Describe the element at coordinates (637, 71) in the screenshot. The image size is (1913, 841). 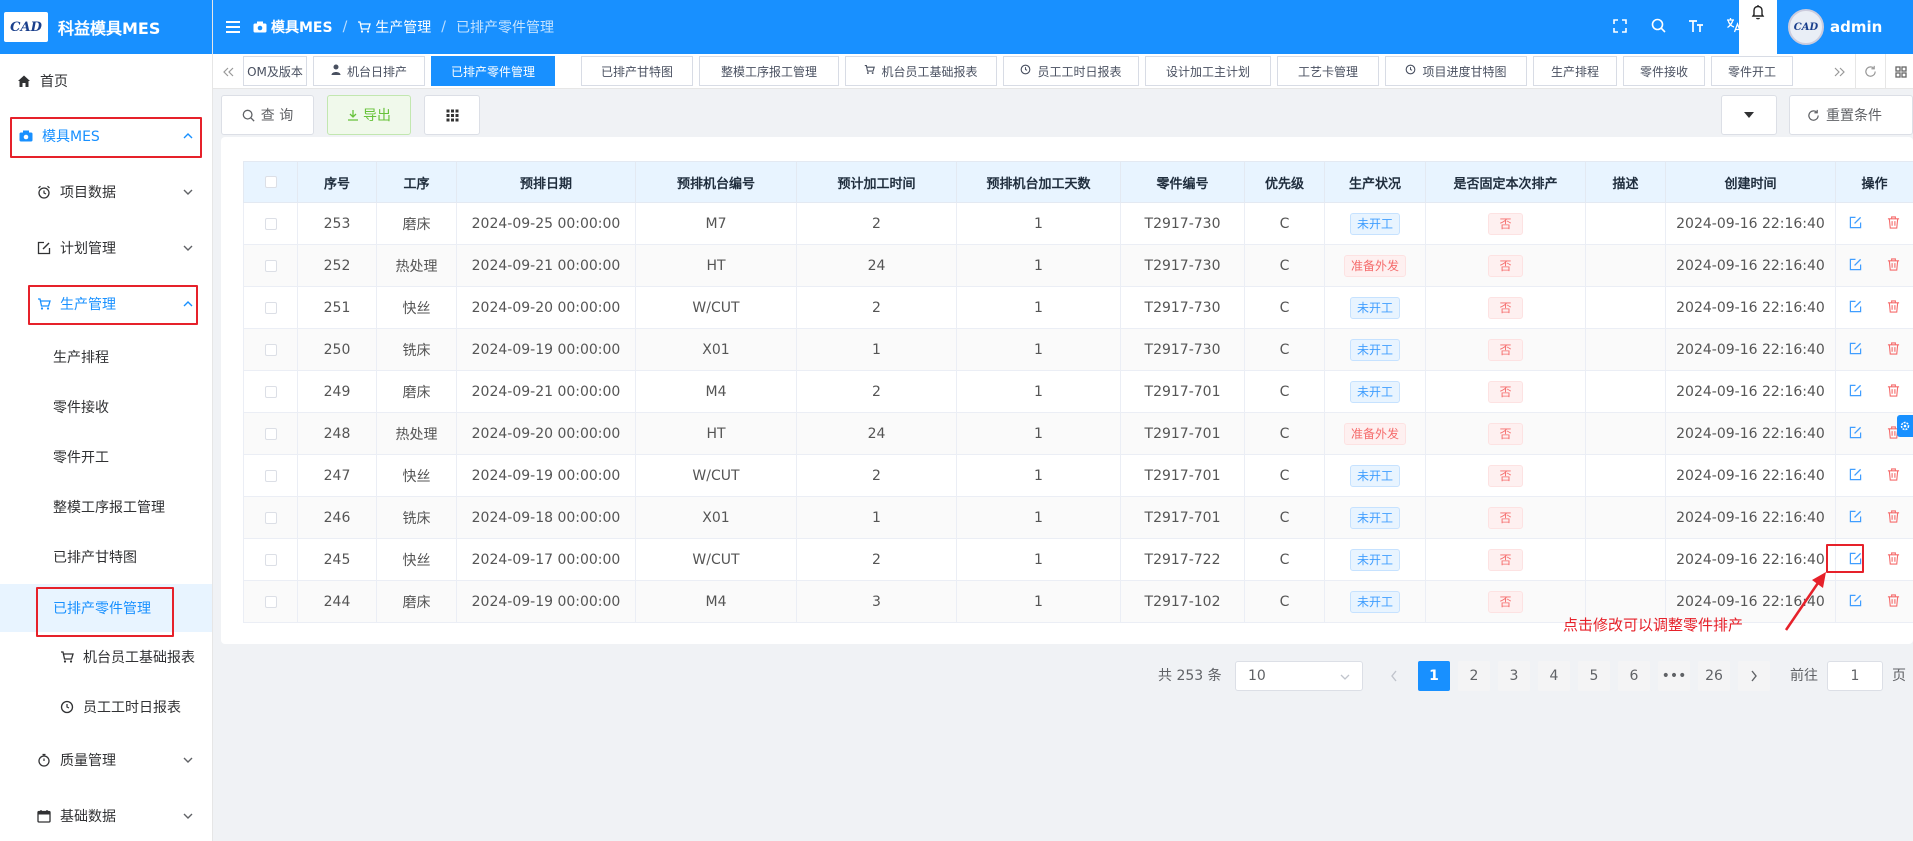
I see `tab-gantt: 已排产甘特图` at that location.